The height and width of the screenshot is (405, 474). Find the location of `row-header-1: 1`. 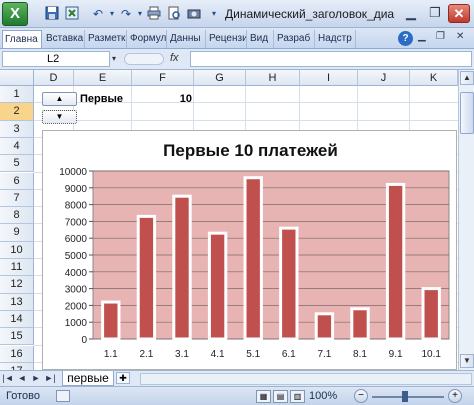

row-header-1: 1 is located at coordinates (17, 95).